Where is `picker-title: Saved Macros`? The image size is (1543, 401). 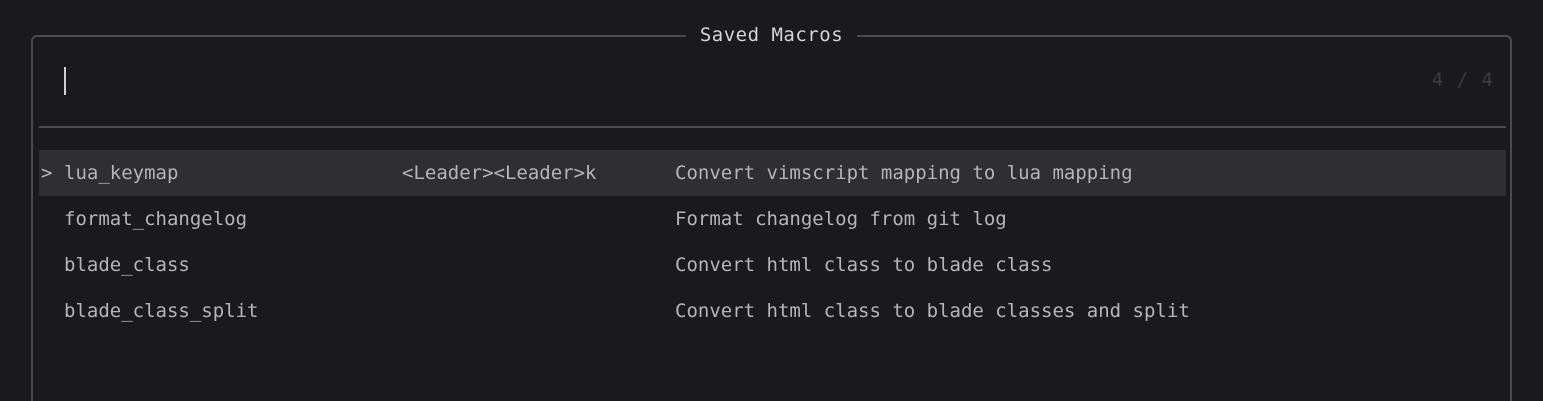
picker-title: Saved Macros is located at coordinates (771, 35).